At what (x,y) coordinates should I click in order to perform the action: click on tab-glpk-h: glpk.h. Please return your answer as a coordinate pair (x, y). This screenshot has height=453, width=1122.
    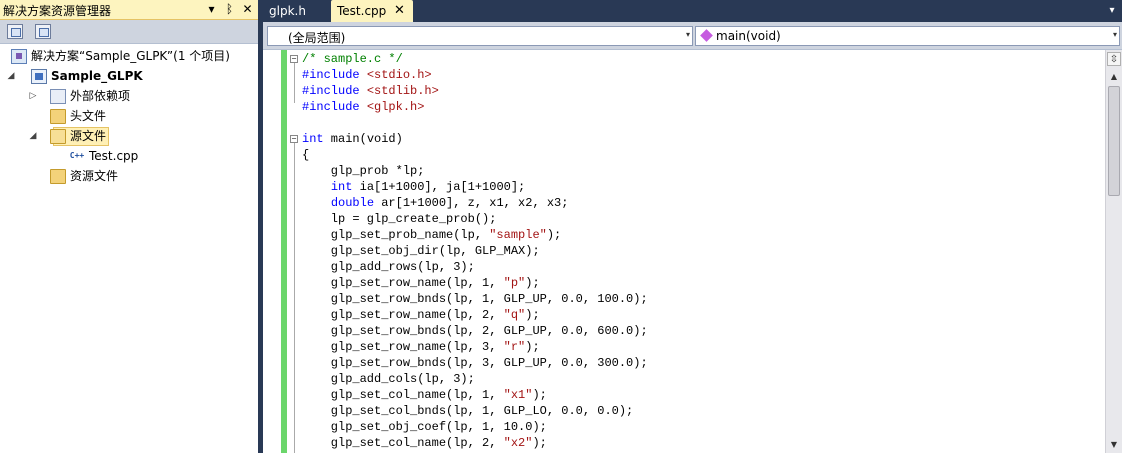
    Looking at the image, I should click on (297, 11).